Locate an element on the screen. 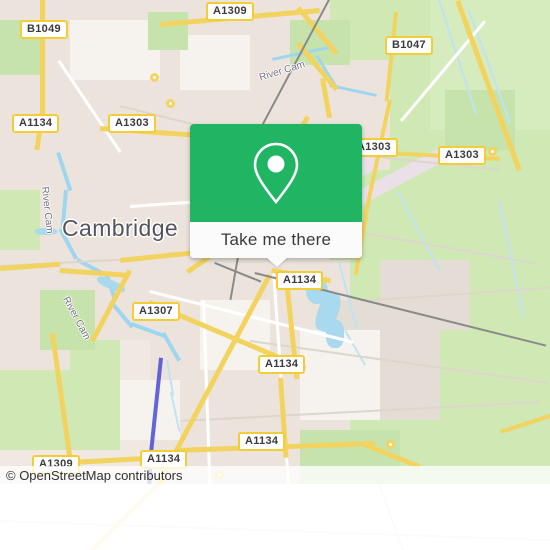 The width and height of the screenshot is (550, 550). road-shield: B1047 is located at coordinates (409, 45).